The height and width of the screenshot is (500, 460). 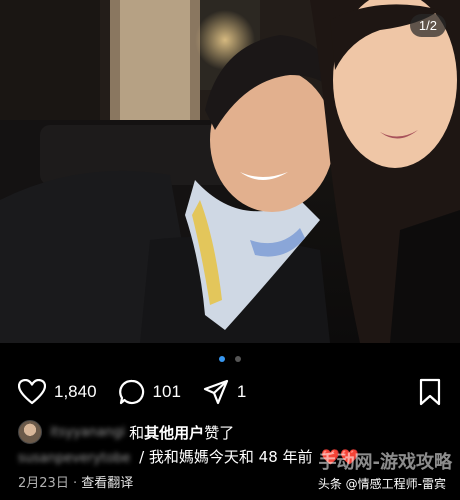 I want to click on post-meta: 2月23日 · 查看翻译, so click(x=75, y=481).